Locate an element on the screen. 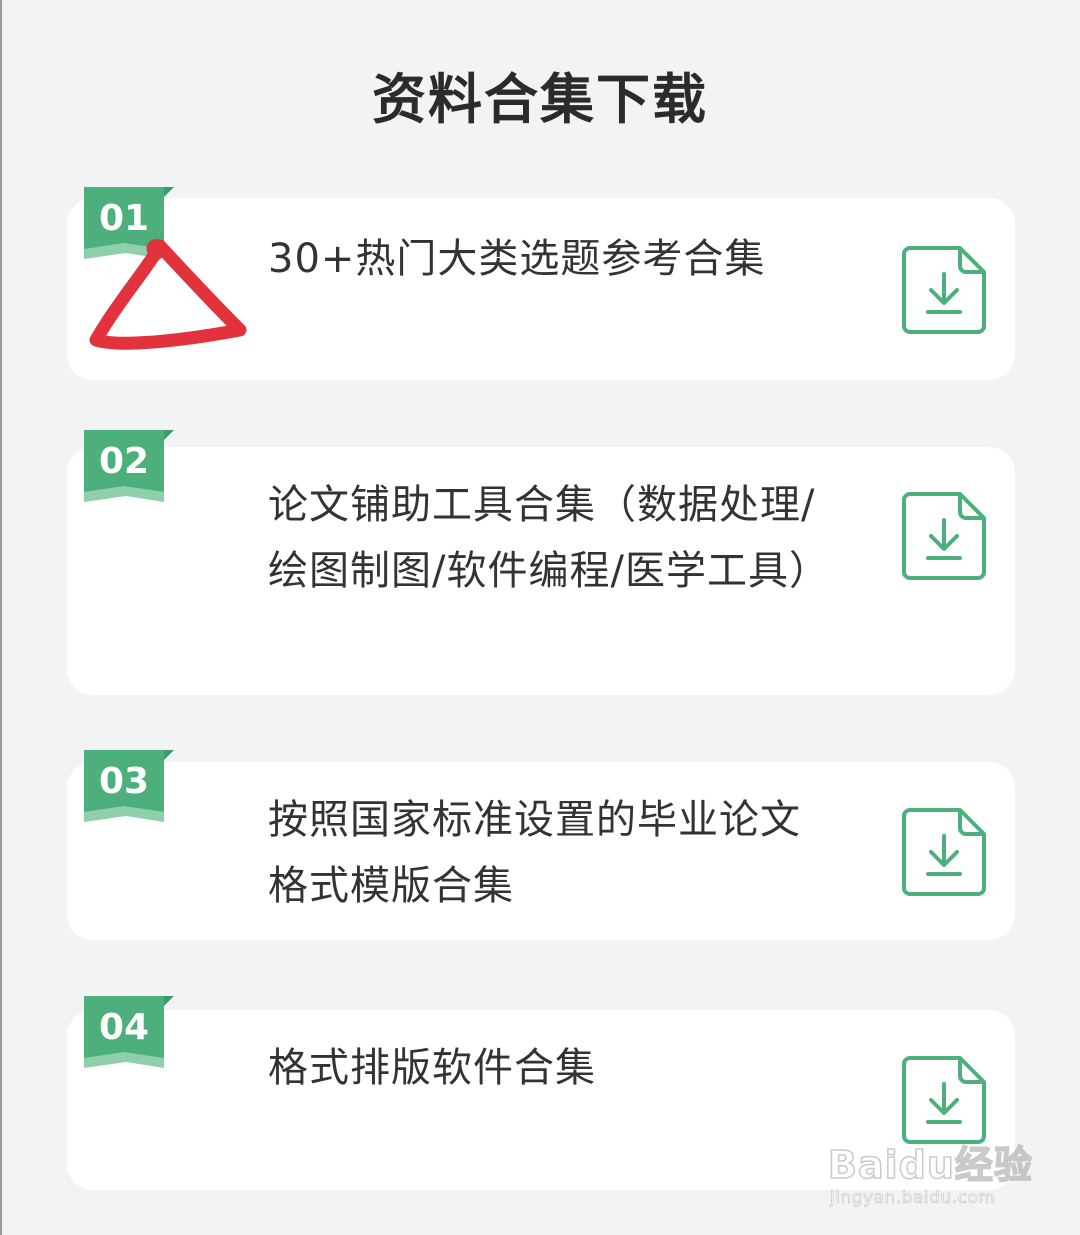  item-number-badge-3: 03 is located at coordinates (129, 788).